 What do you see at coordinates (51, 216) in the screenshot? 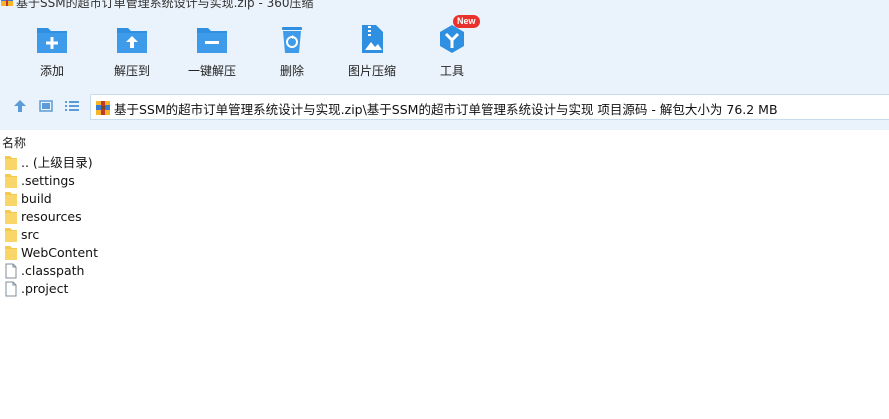
I see `item-name: resources` at bounding box center [51, 216].